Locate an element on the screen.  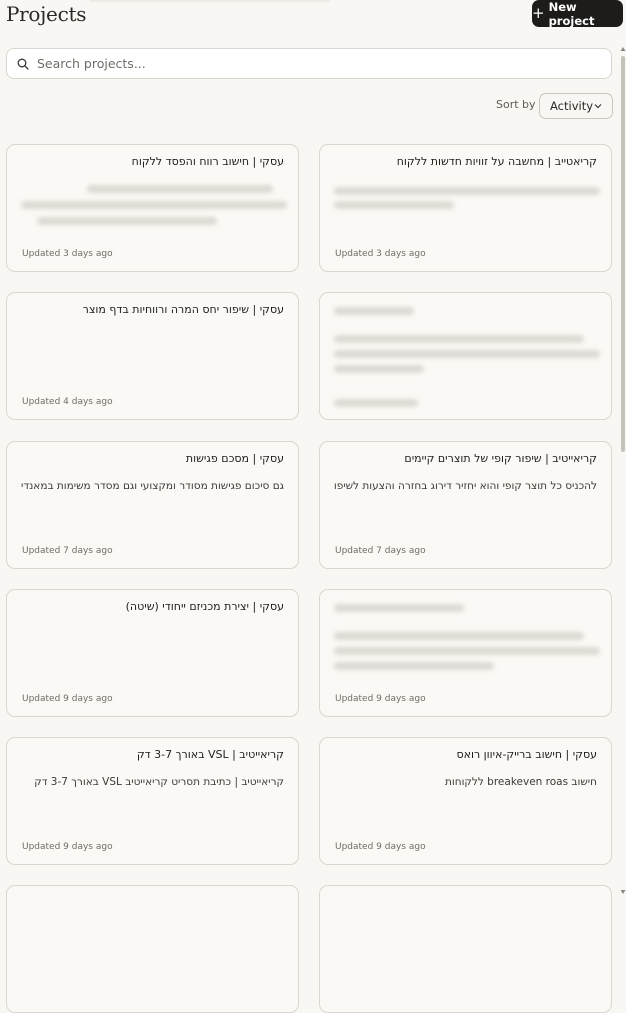
project-title: עסקי | חישוב רווח והפסד ללקוח is located at coordinates (207, 161).